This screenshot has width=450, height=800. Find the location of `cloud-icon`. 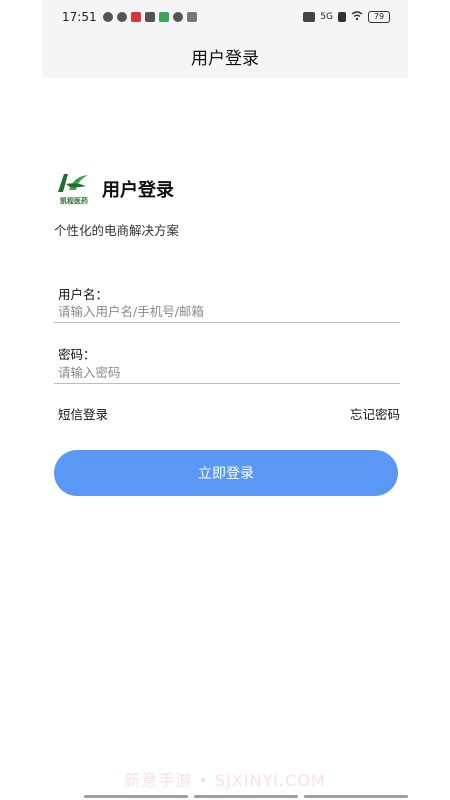

cloud-icon is located at coordinates (121, 17).